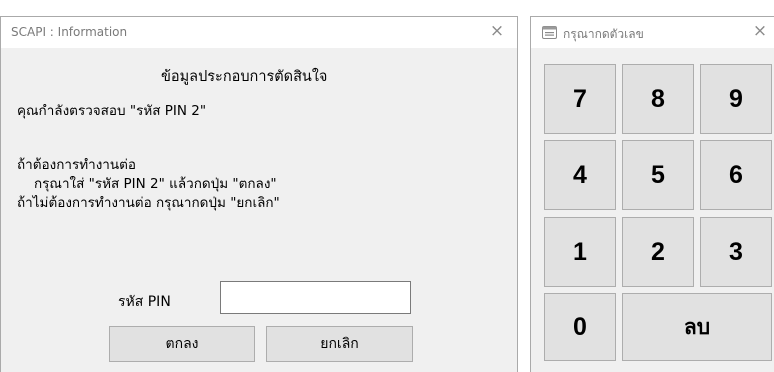  Describe the element at coordinates (69, 32) in the screenshot. I see `info-window-title: SCAPI : Information` at that location.